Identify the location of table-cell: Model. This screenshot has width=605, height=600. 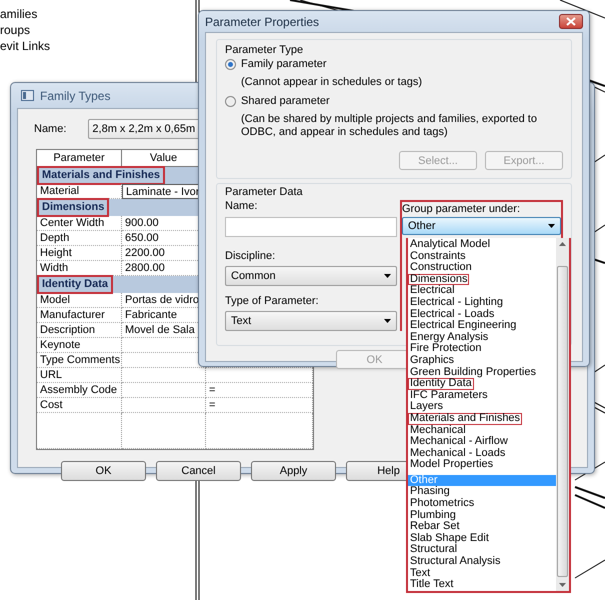
(79, 300).